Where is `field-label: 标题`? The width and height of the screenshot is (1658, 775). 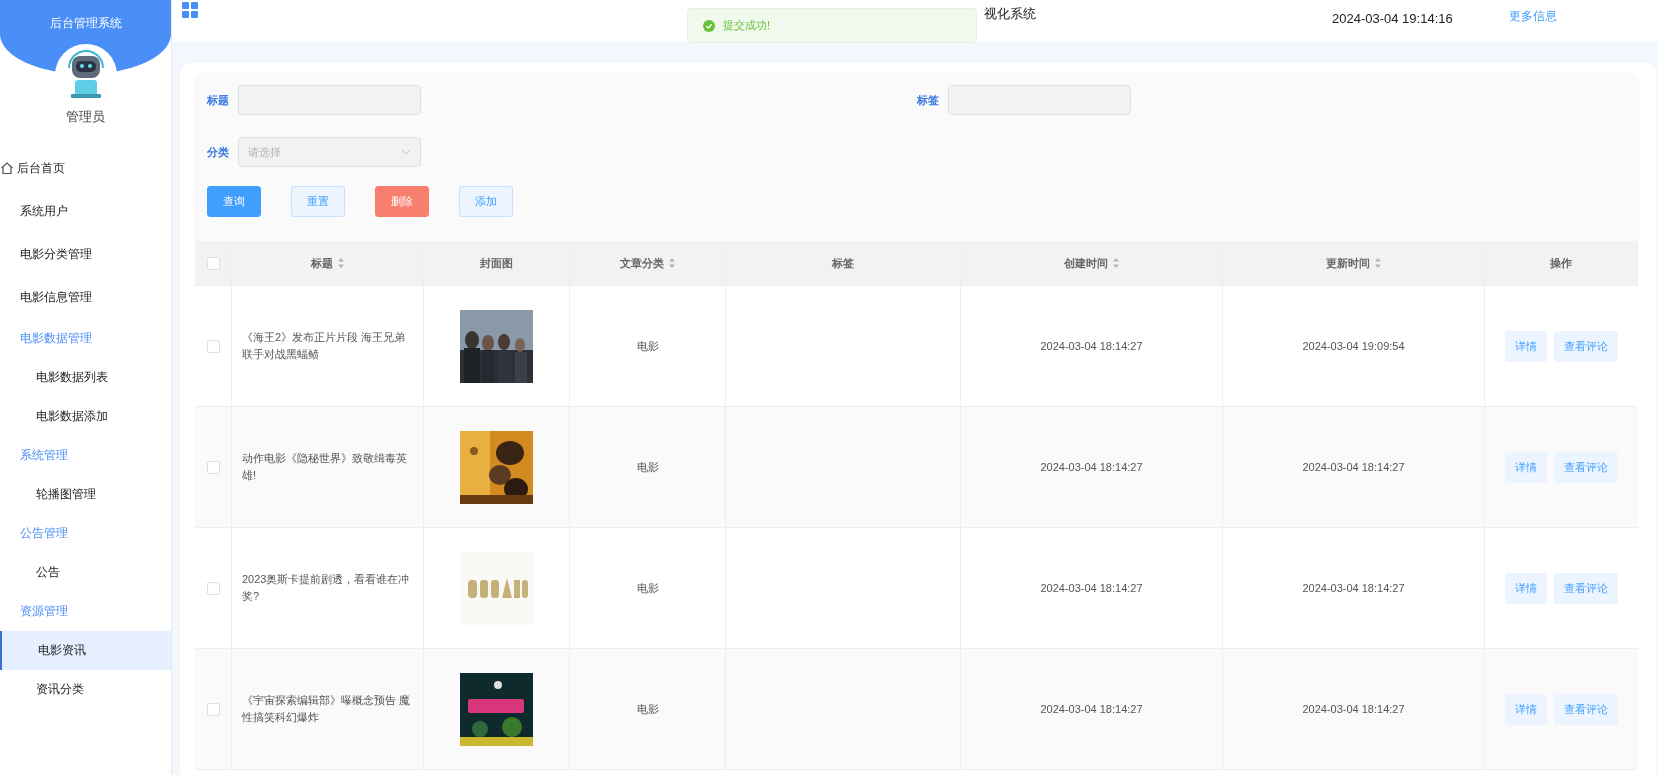 field-label: 标题 is located at coordinates (218, 100).